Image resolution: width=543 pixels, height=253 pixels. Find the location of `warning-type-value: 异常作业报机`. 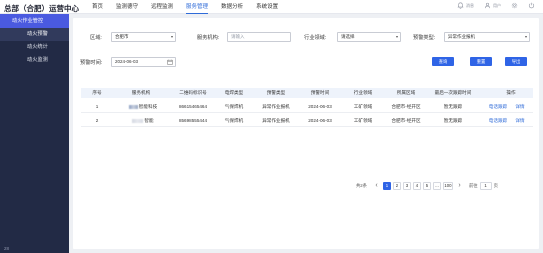

warning-type-value: 异常作业报机 is located at coordinates (461, 36).